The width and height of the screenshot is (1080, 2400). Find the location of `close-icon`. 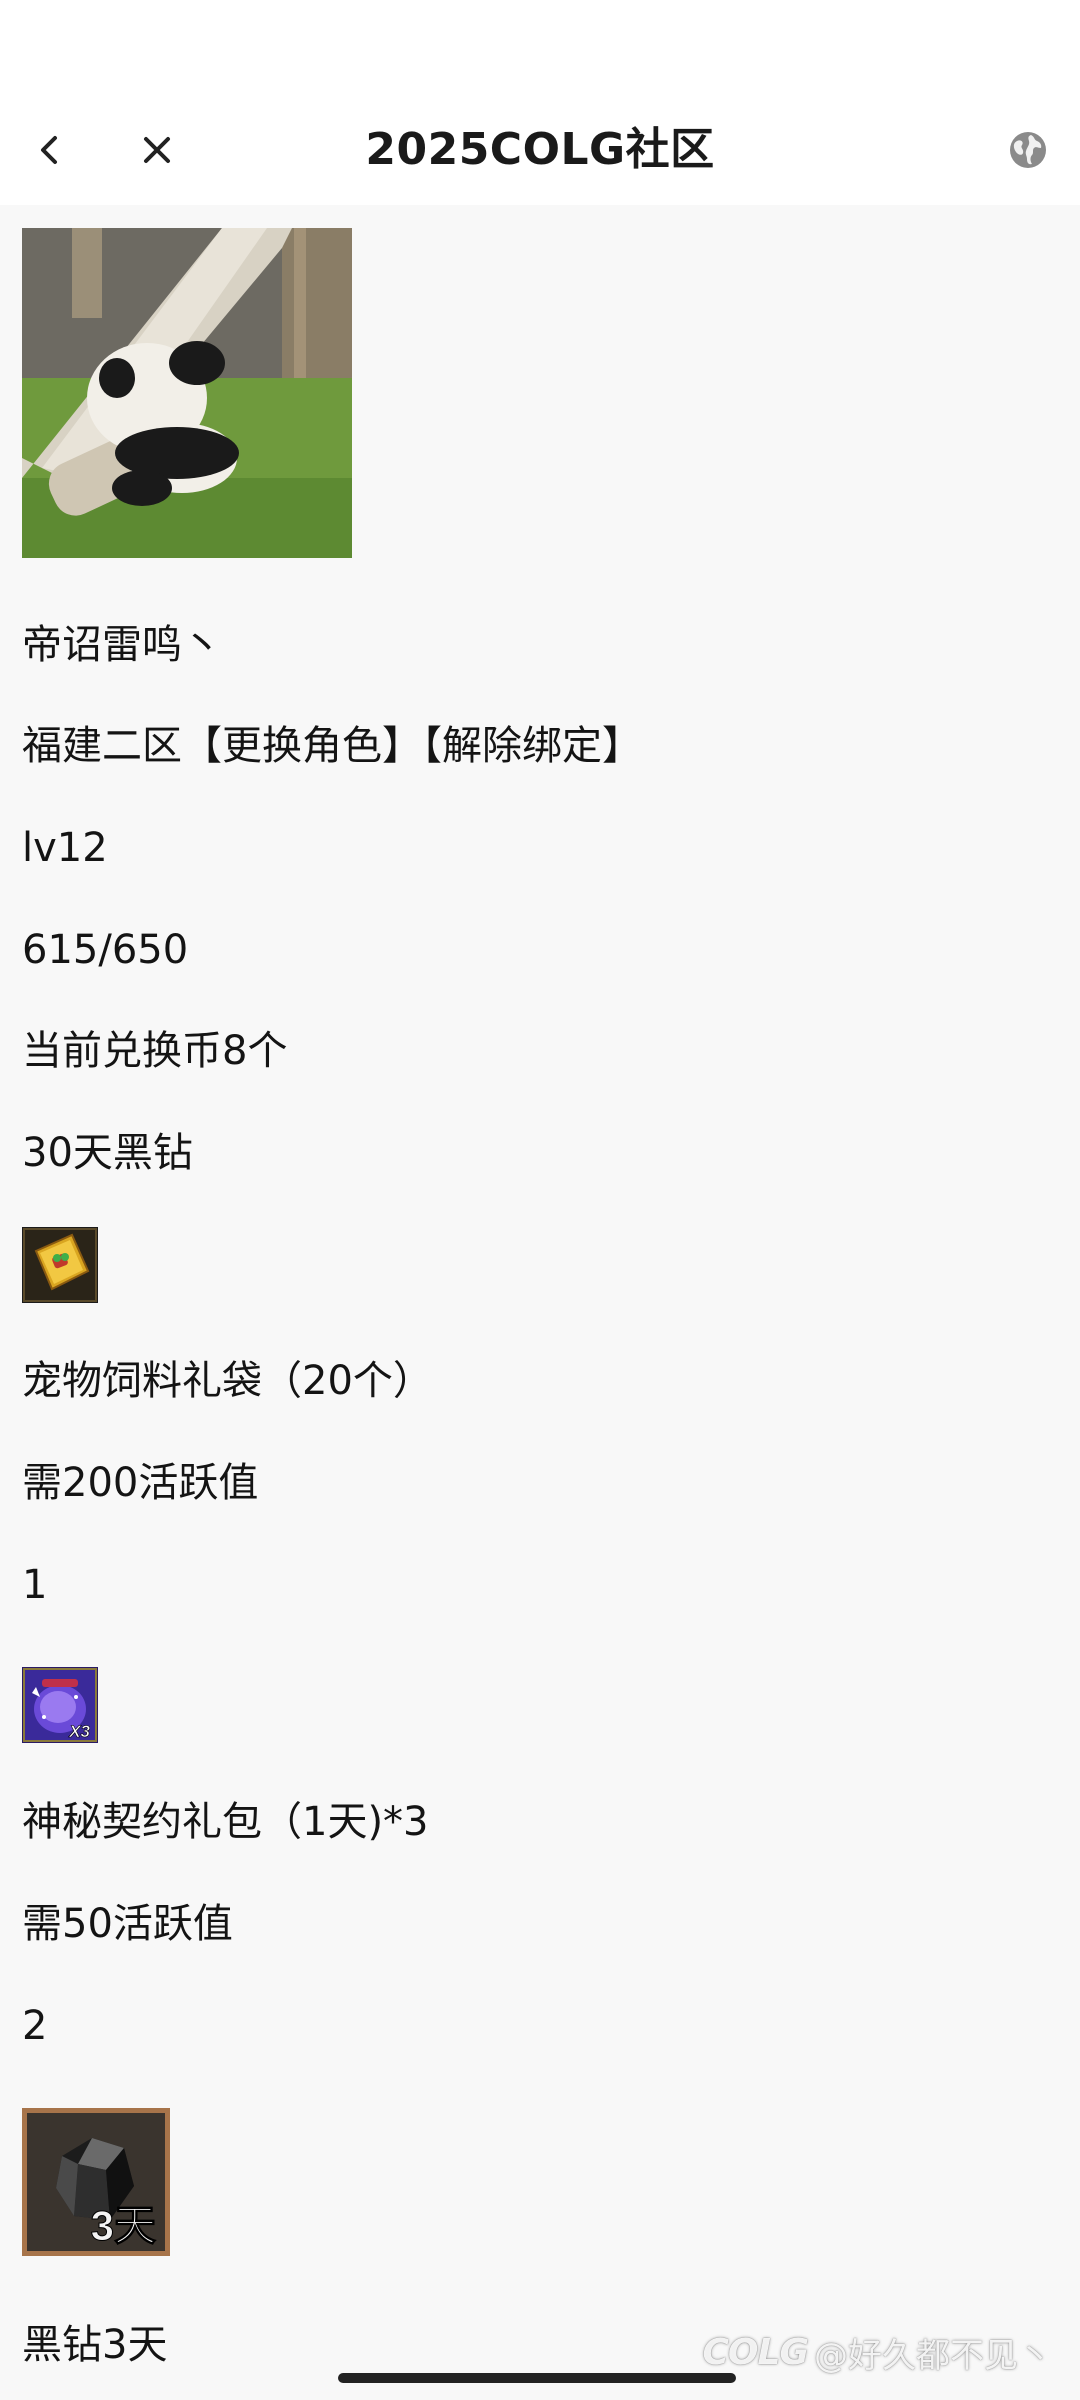

close-icon is located at coordinates (157, 150).